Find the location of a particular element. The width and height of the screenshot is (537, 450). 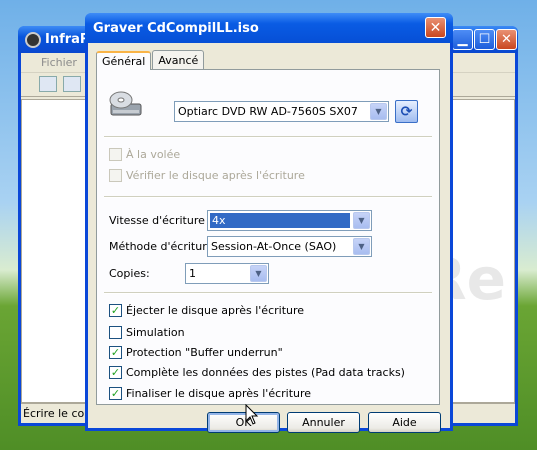

write-method-select: Session-At-Once (SAO) ▼ is located at coordinates (289, 246).